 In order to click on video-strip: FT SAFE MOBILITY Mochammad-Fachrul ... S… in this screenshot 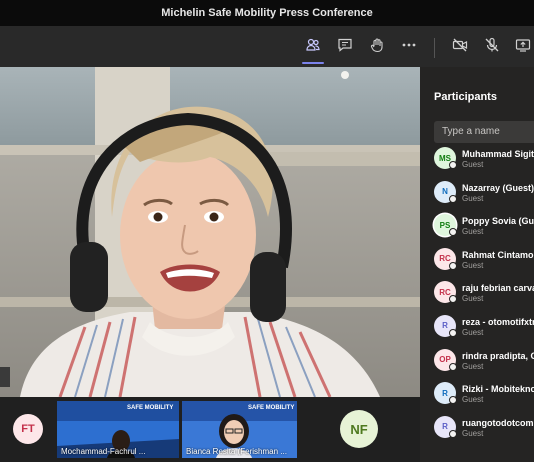, I will do `click(210, 429)`.